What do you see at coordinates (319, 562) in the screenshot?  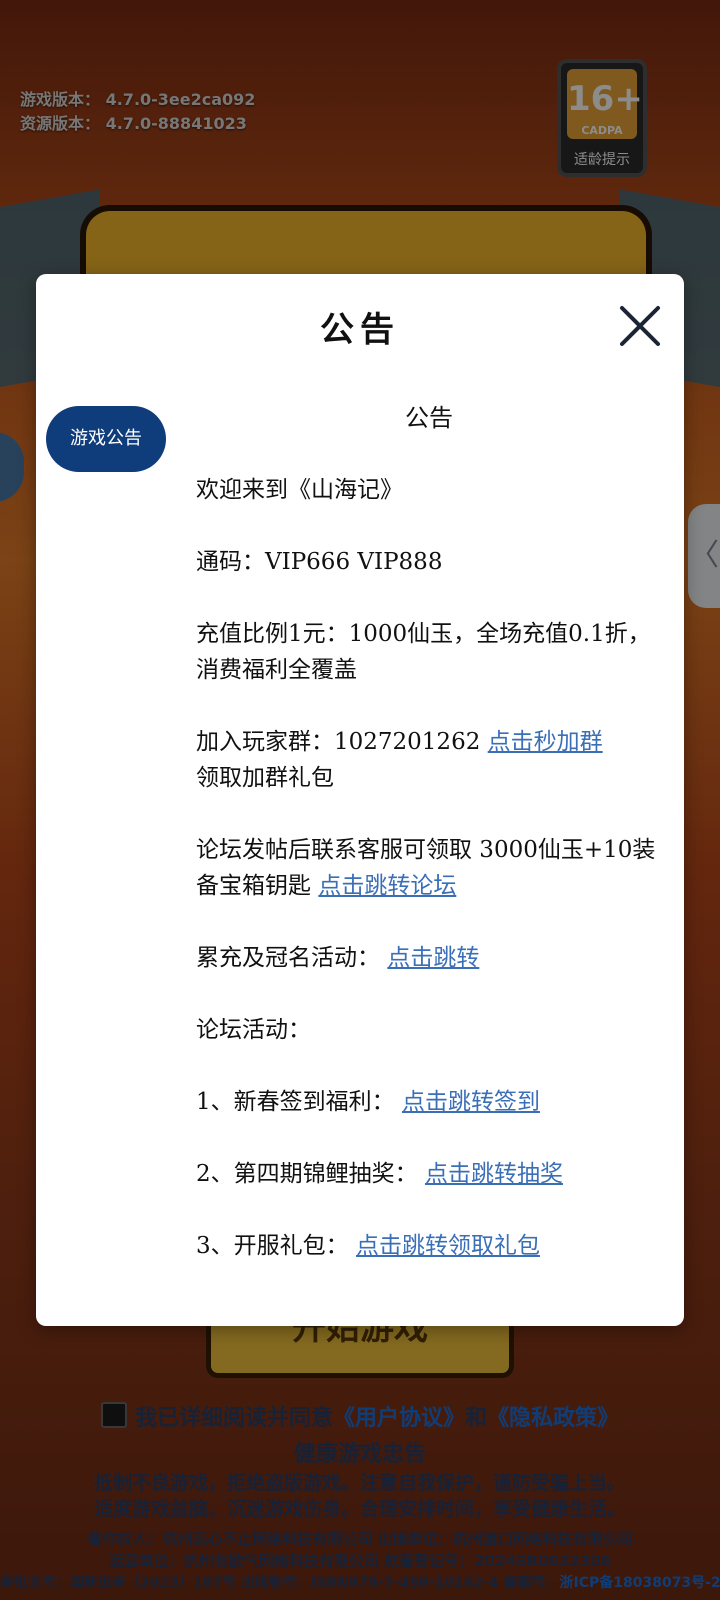 I see `code-text: 通码：VIP666 VIP888` at bounding box center [319, 562].